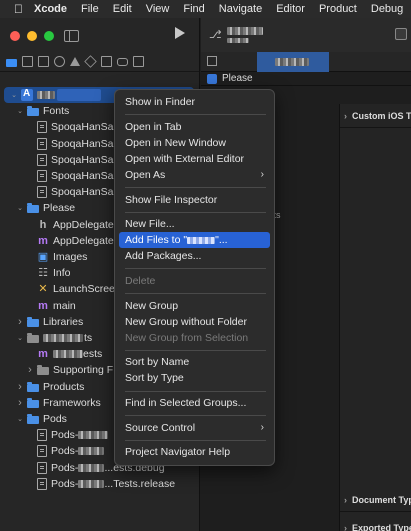 The height and width of the screenshot is (531, 411). Describe the element at coordinates (158, 9) in the screenshot. I see `menu-view: View` at that location.